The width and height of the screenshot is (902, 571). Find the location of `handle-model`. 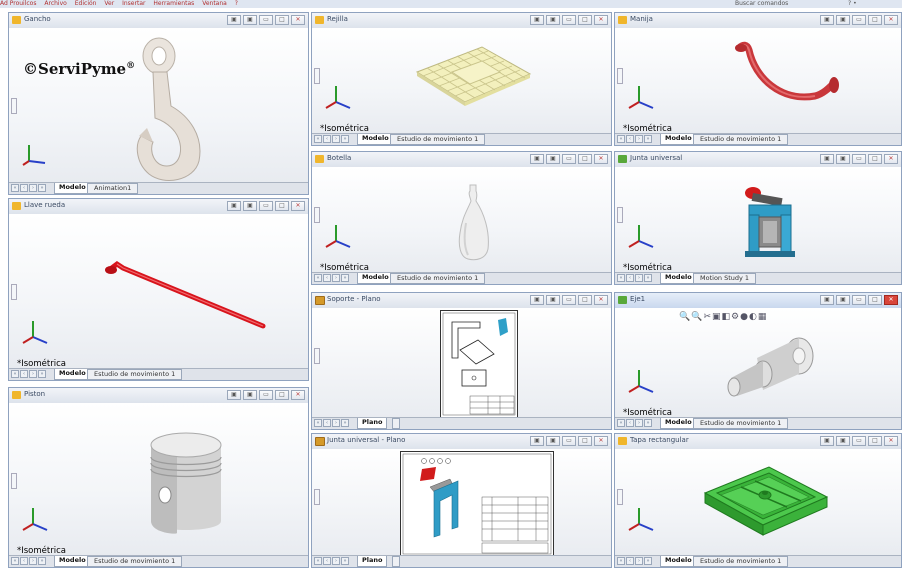

handle-model is located at coordinates (788, 75).